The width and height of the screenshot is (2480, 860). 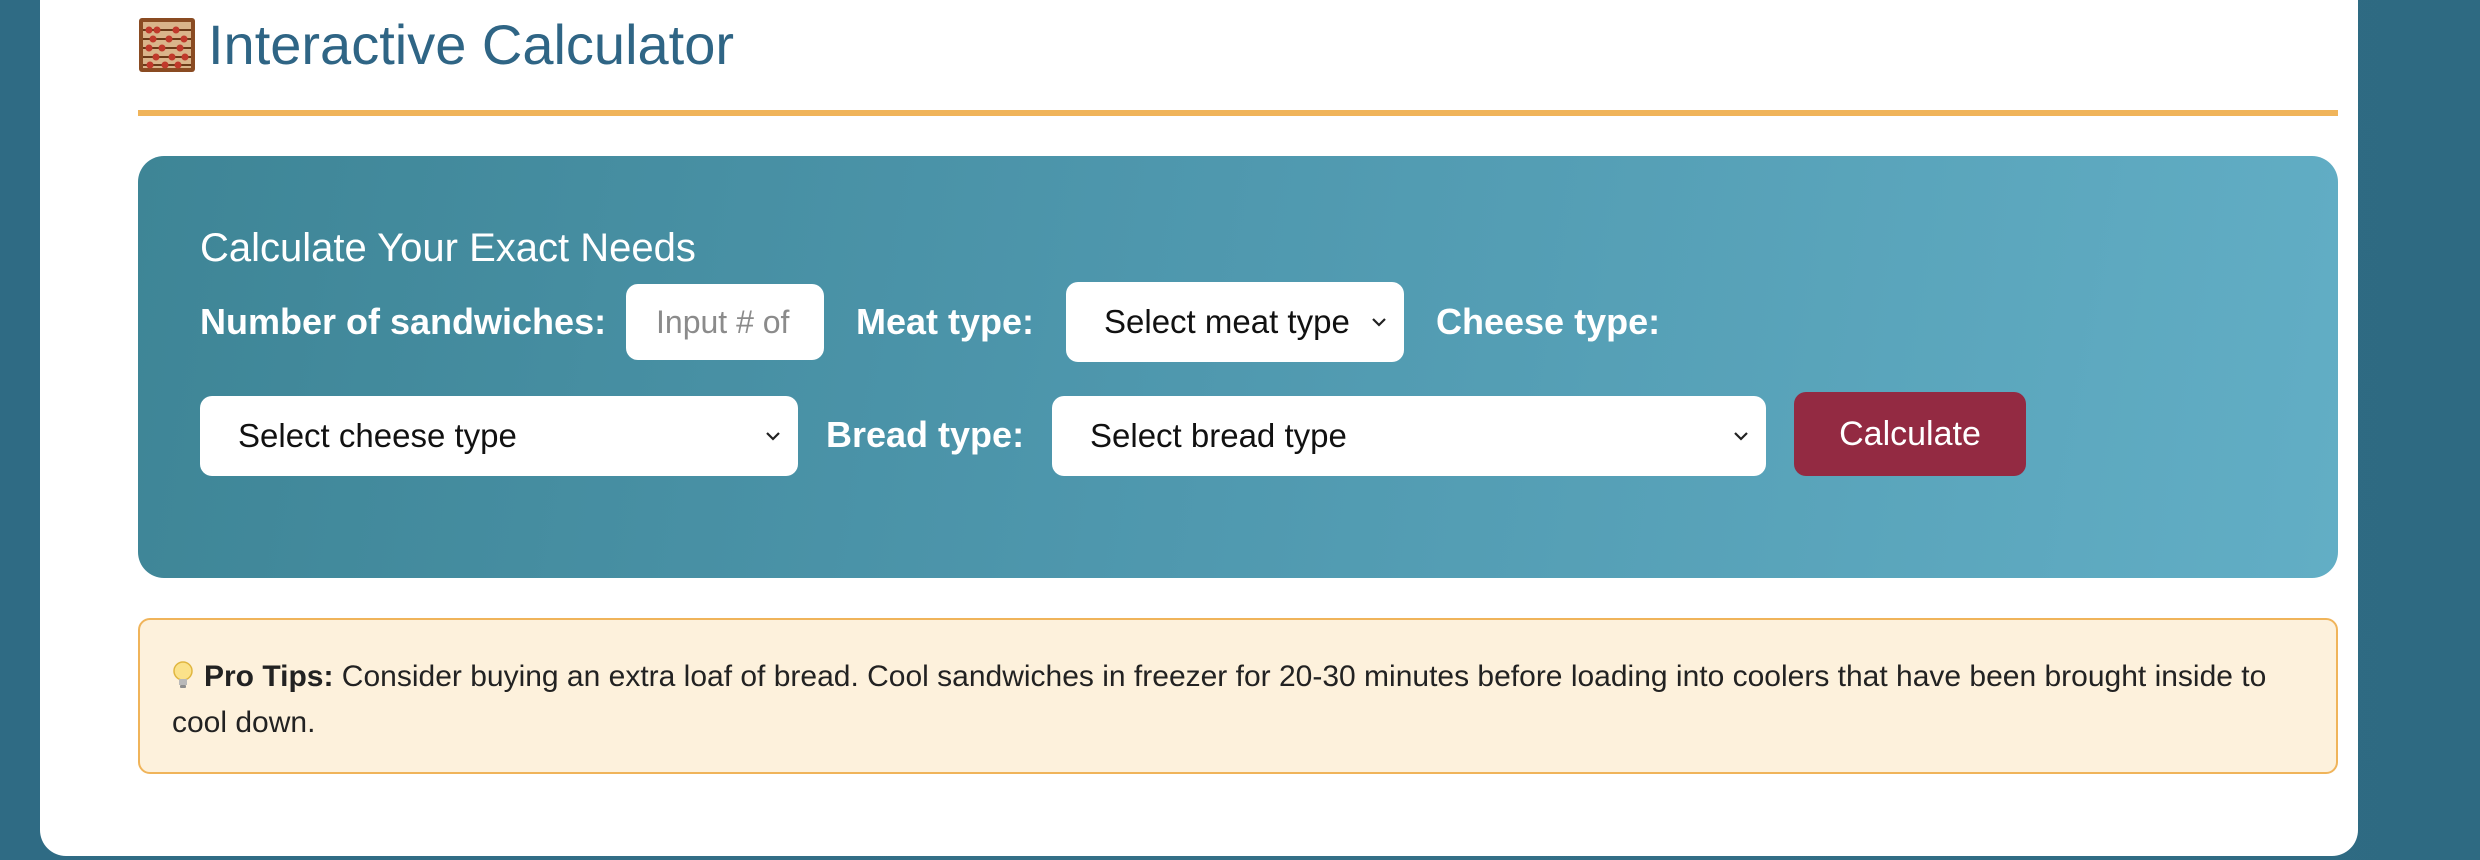 I want to click on pro-tips-label: Pro Tips:, so click(x=269, y=676).